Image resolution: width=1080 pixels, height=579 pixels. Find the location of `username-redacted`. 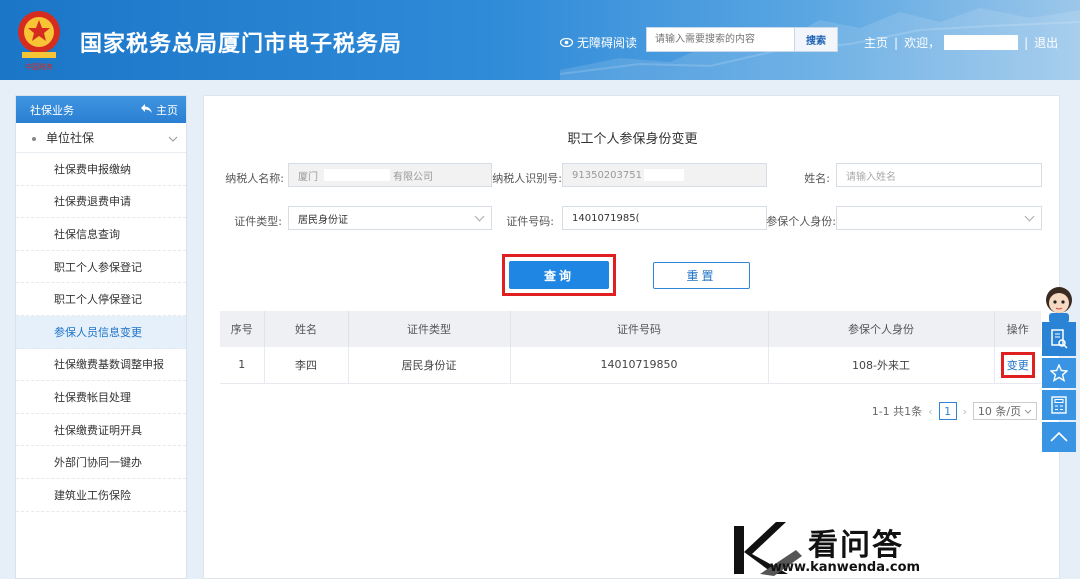

username-redacted is located at coordinates (981, 42).